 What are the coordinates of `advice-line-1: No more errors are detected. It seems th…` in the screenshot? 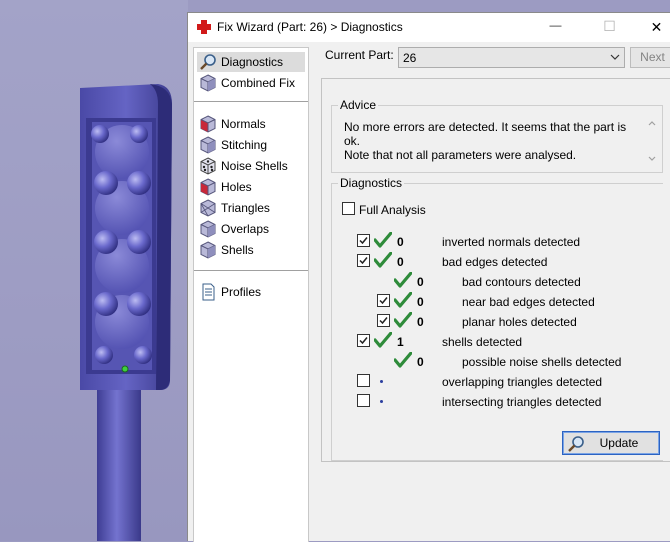 It's located at (485, 134).